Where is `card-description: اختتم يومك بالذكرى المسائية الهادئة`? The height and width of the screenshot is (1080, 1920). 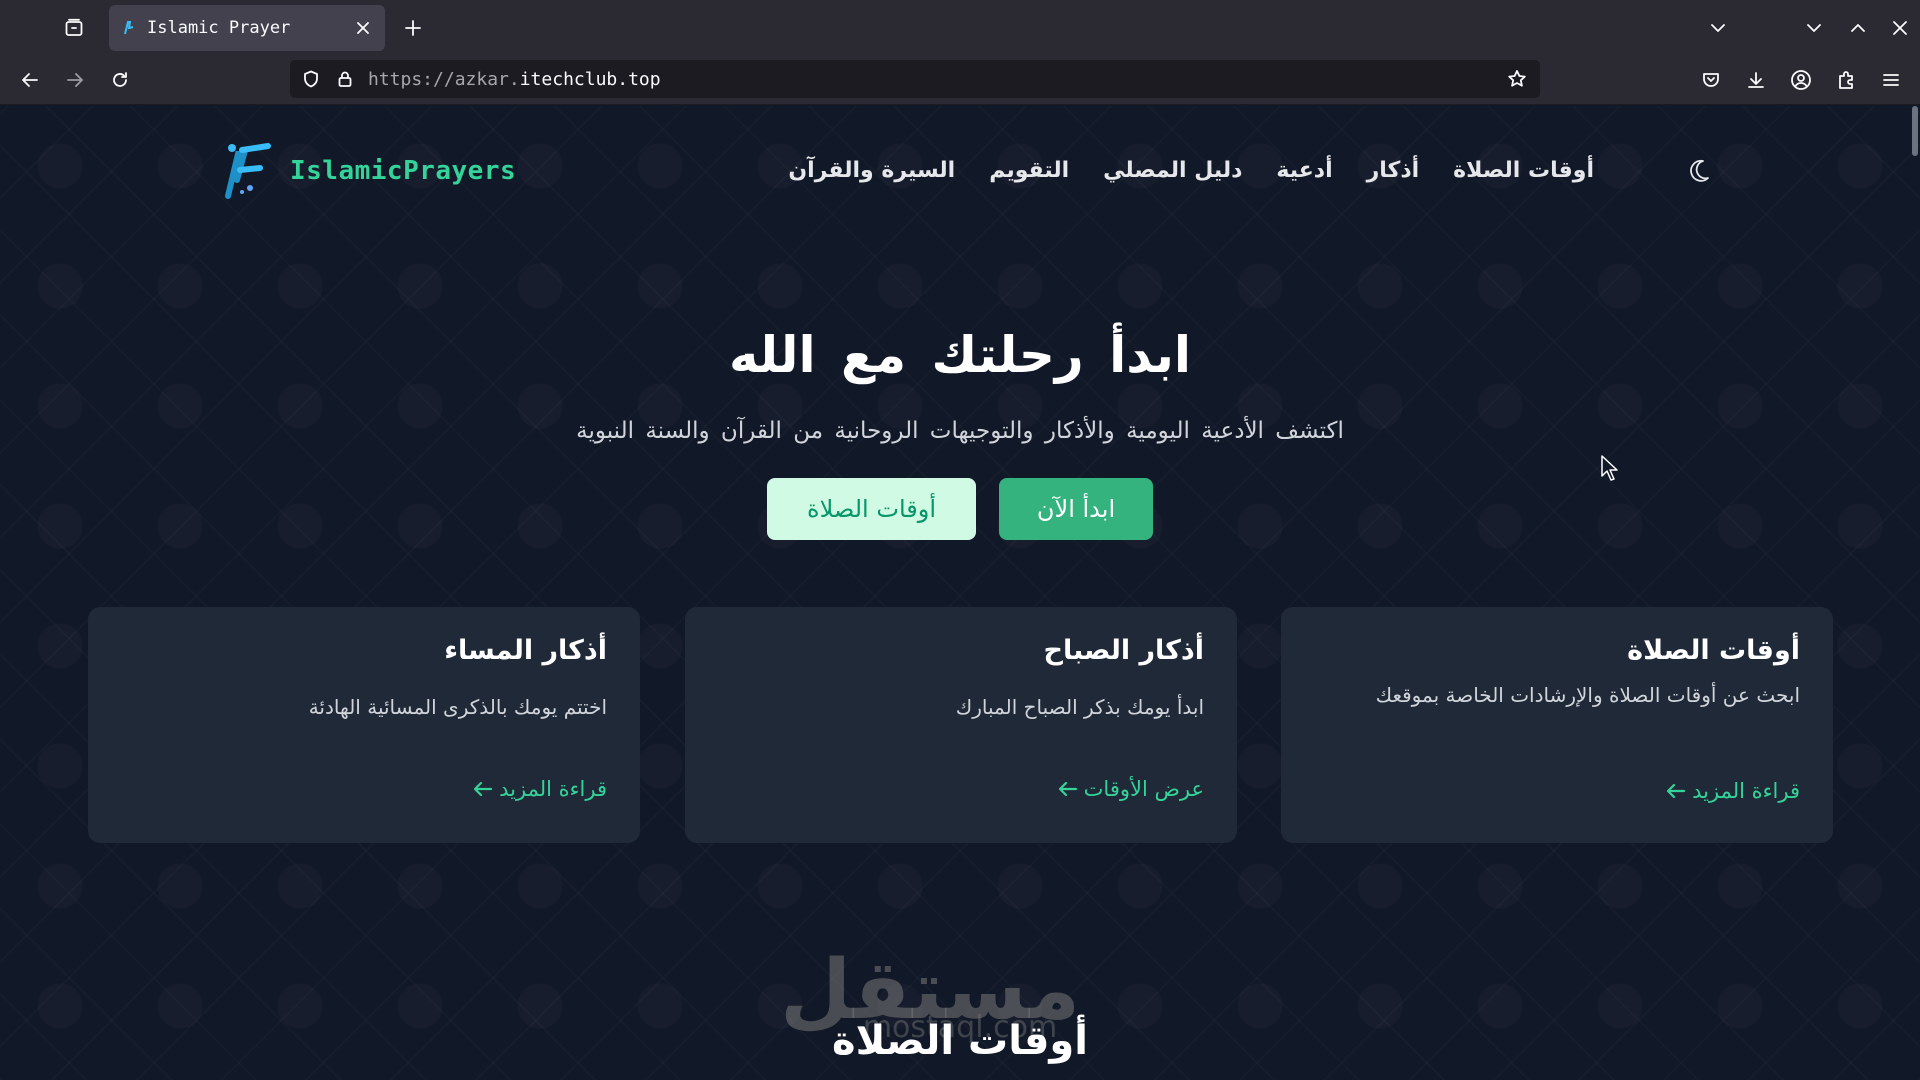 card-description: اختتم يومك بالذكرى المسائية الهادئة is located at coordinates (457, 707).